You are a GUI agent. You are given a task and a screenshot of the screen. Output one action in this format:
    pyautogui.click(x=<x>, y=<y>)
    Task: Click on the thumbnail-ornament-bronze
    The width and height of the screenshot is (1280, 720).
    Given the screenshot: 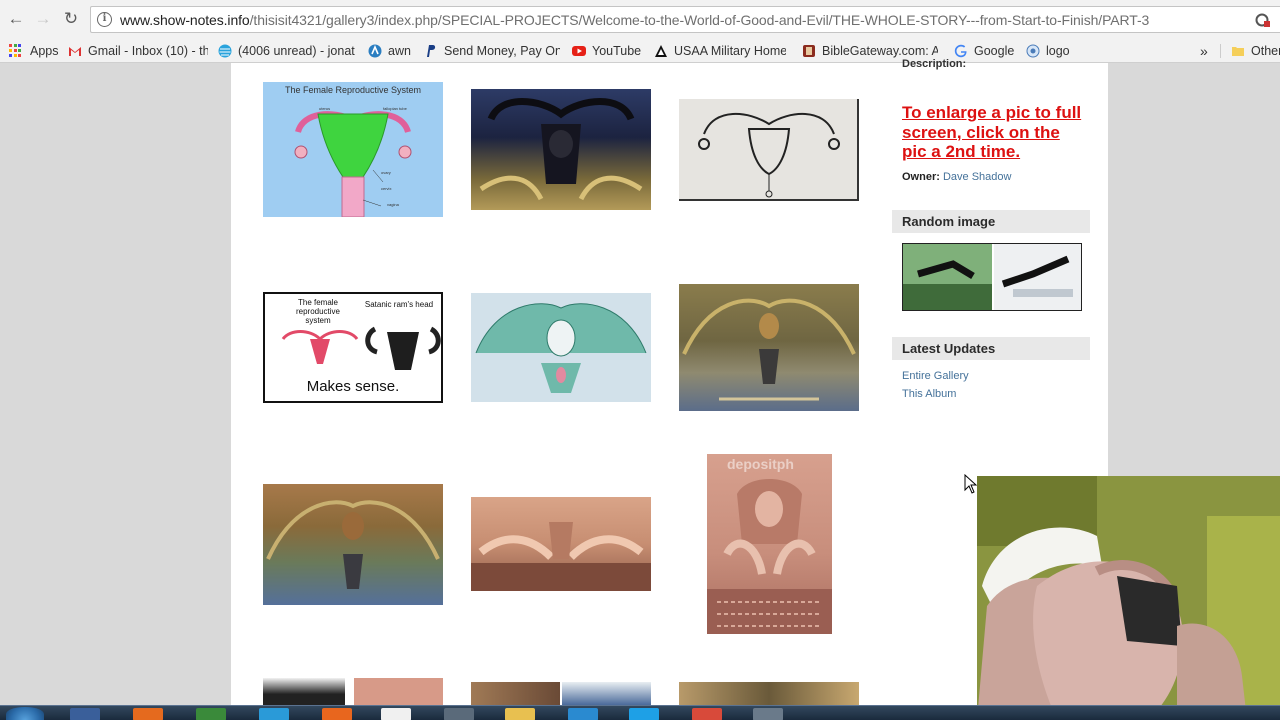 What is the action you would take?
    pyautogui.click(x=353, y=544)
    